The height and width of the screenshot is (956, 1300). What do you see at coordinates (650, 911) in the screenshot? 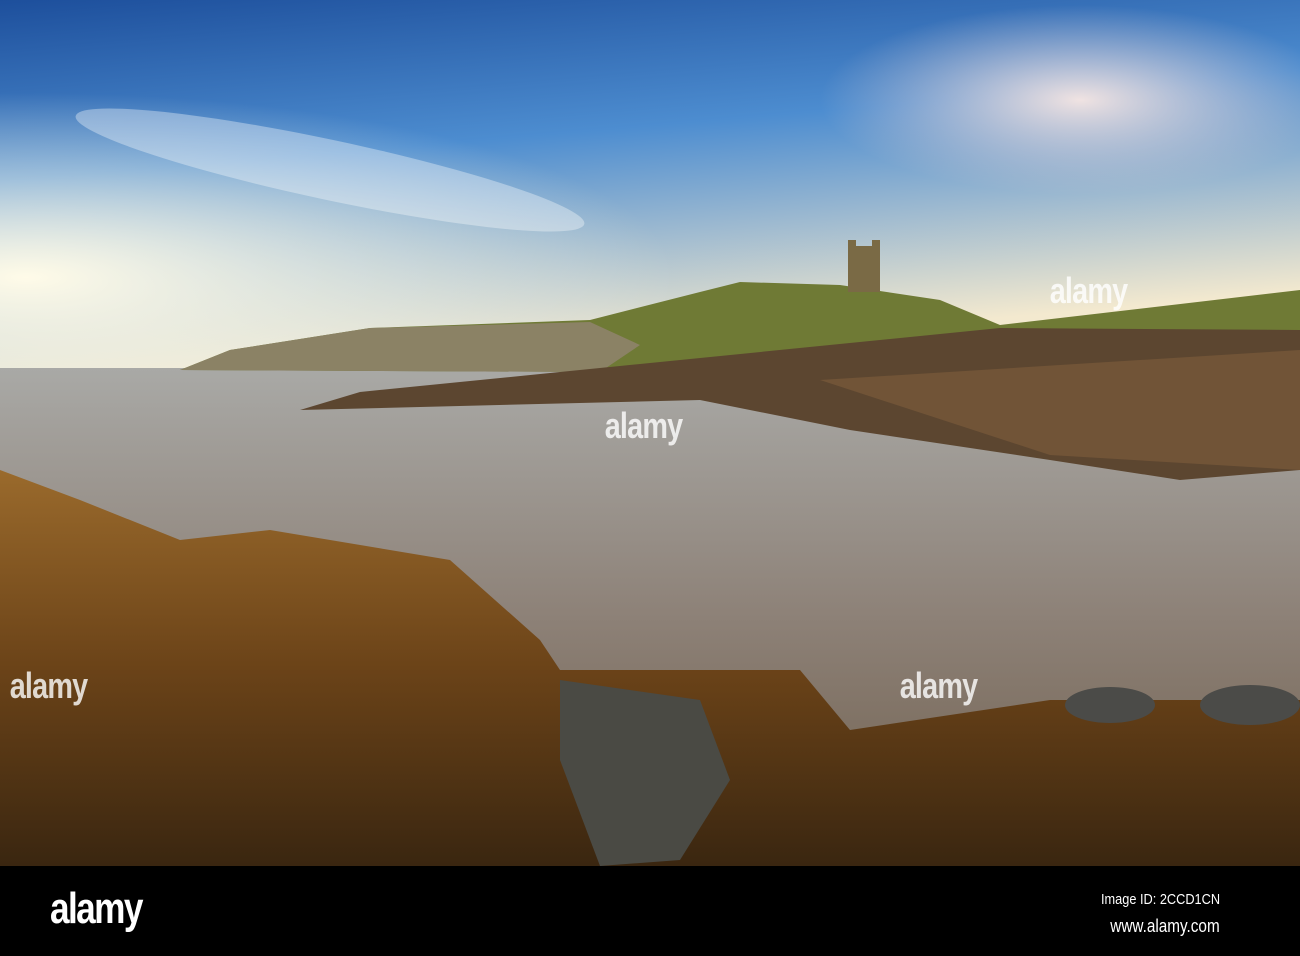
I see `footer-bar: alamy Image ID: 2CCD1CN www.alamy.com` at bounding box center [650, 911].